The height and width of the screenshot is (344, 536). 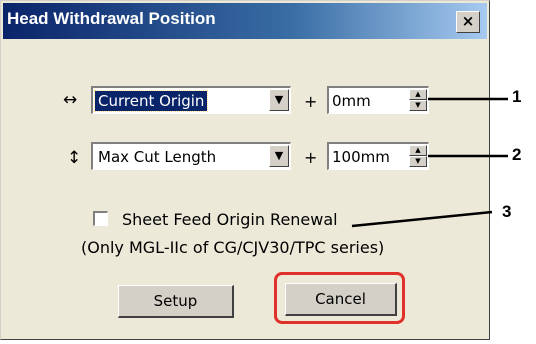 I want to click on callout-number-2: 2, so click(x=517, y=154).